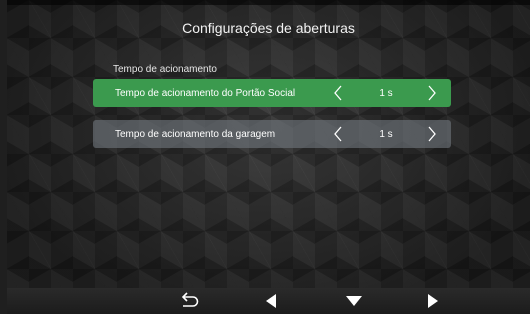  What do you see at coordinates (189, 301) in the screenshot?
I see `return-arrow-icon` at bounding box center [189, 301].